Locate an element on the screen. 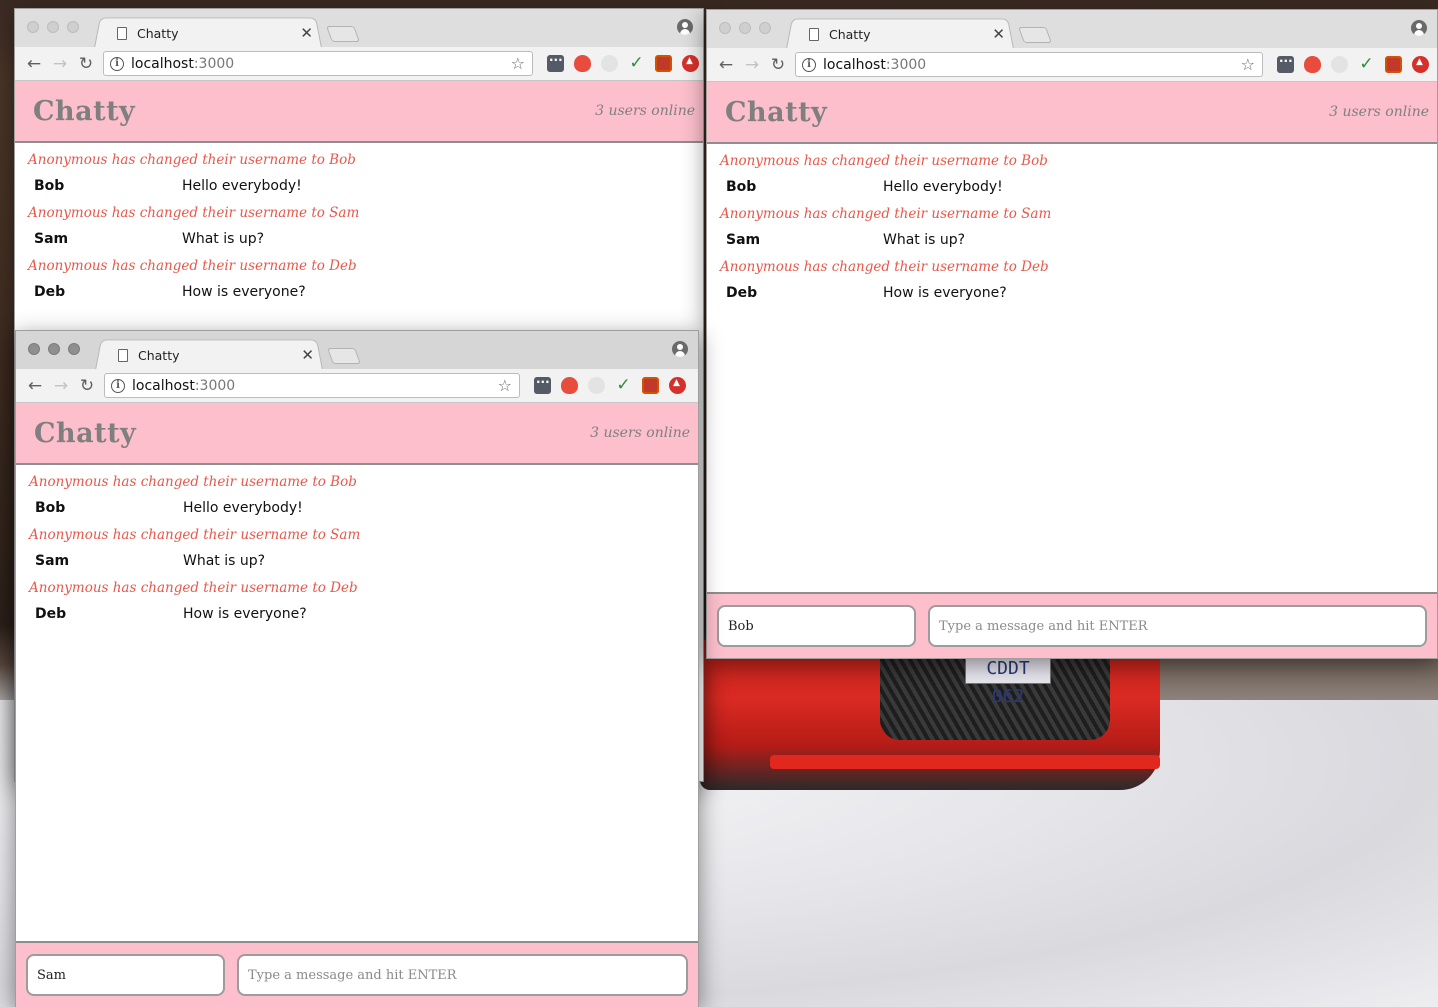  page-icon is located at coordinates (814, 34).